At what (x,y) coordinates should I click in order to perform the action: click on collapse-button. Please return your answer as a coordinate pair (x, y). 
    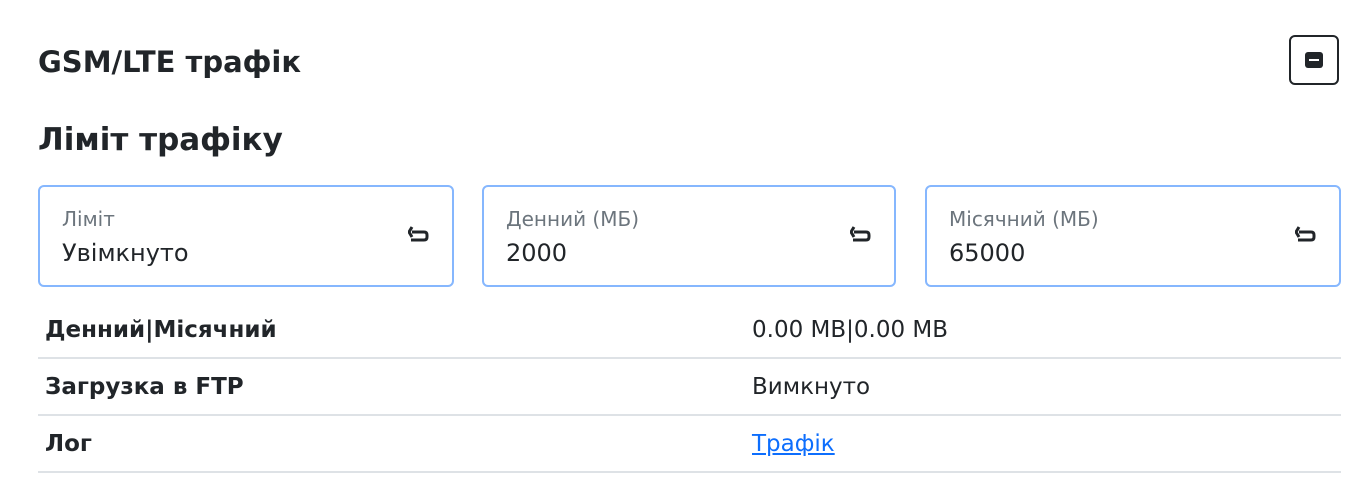
    Looking at the image, I should click on (1314, 60).